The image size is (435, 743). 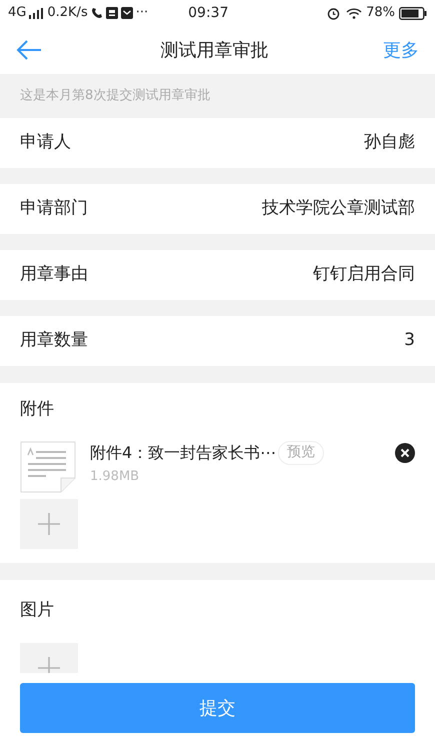 What do you see at coordinates (405, 452) in the screenshot?
I see `close-icon` at bounding box center [405, 452].